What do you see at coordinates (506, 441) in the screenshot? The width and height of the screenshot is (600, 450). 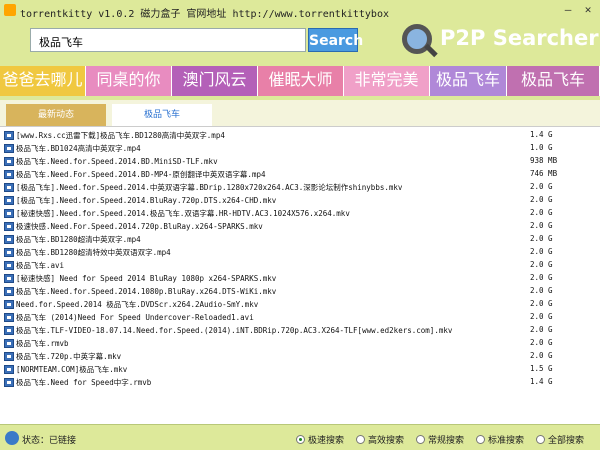 I see `search-mode-label: 标准搜索` at bounding box center [506, 441].